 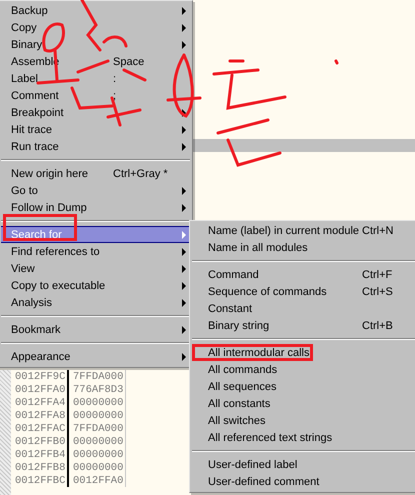 What do you see at coordinates (303, 274) in the screenshot?
I see `menu-item: Command Ctrl+F` at bounding box center [303, 274].